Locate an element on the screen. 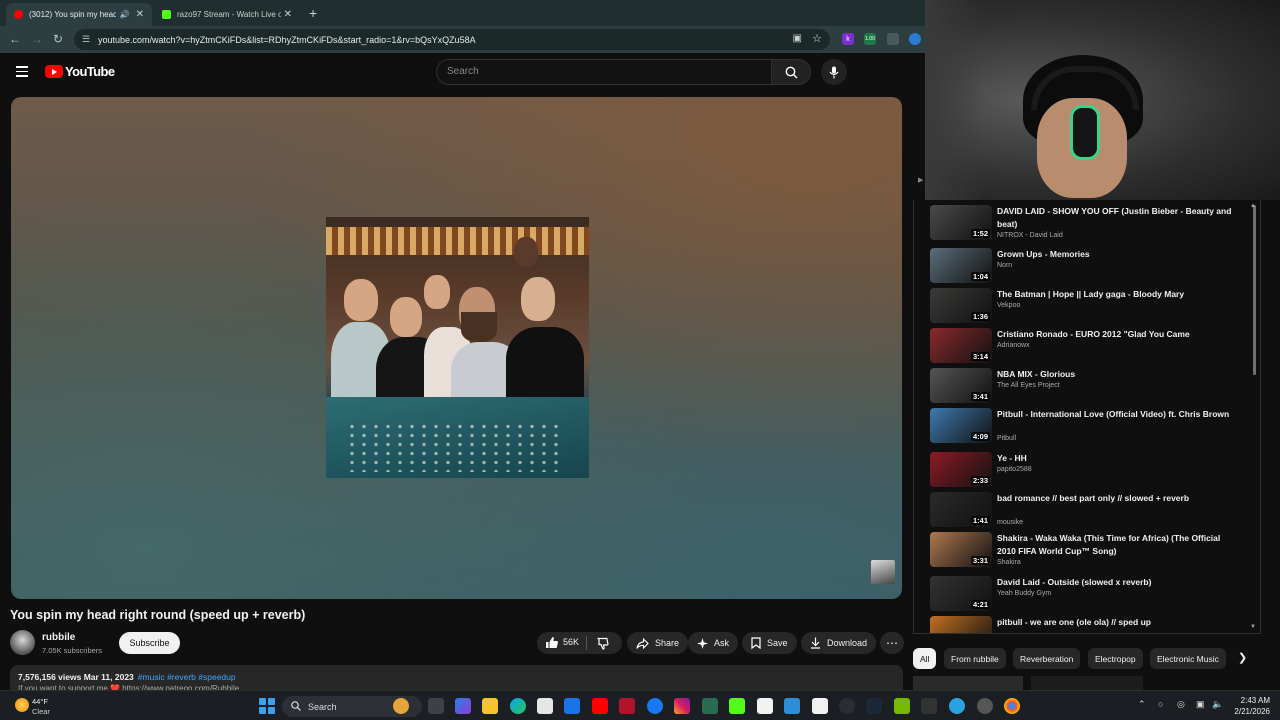 The height and width of the screenshot is (720, 1280). youtube-app-icon is located at coordinates (600, 706).